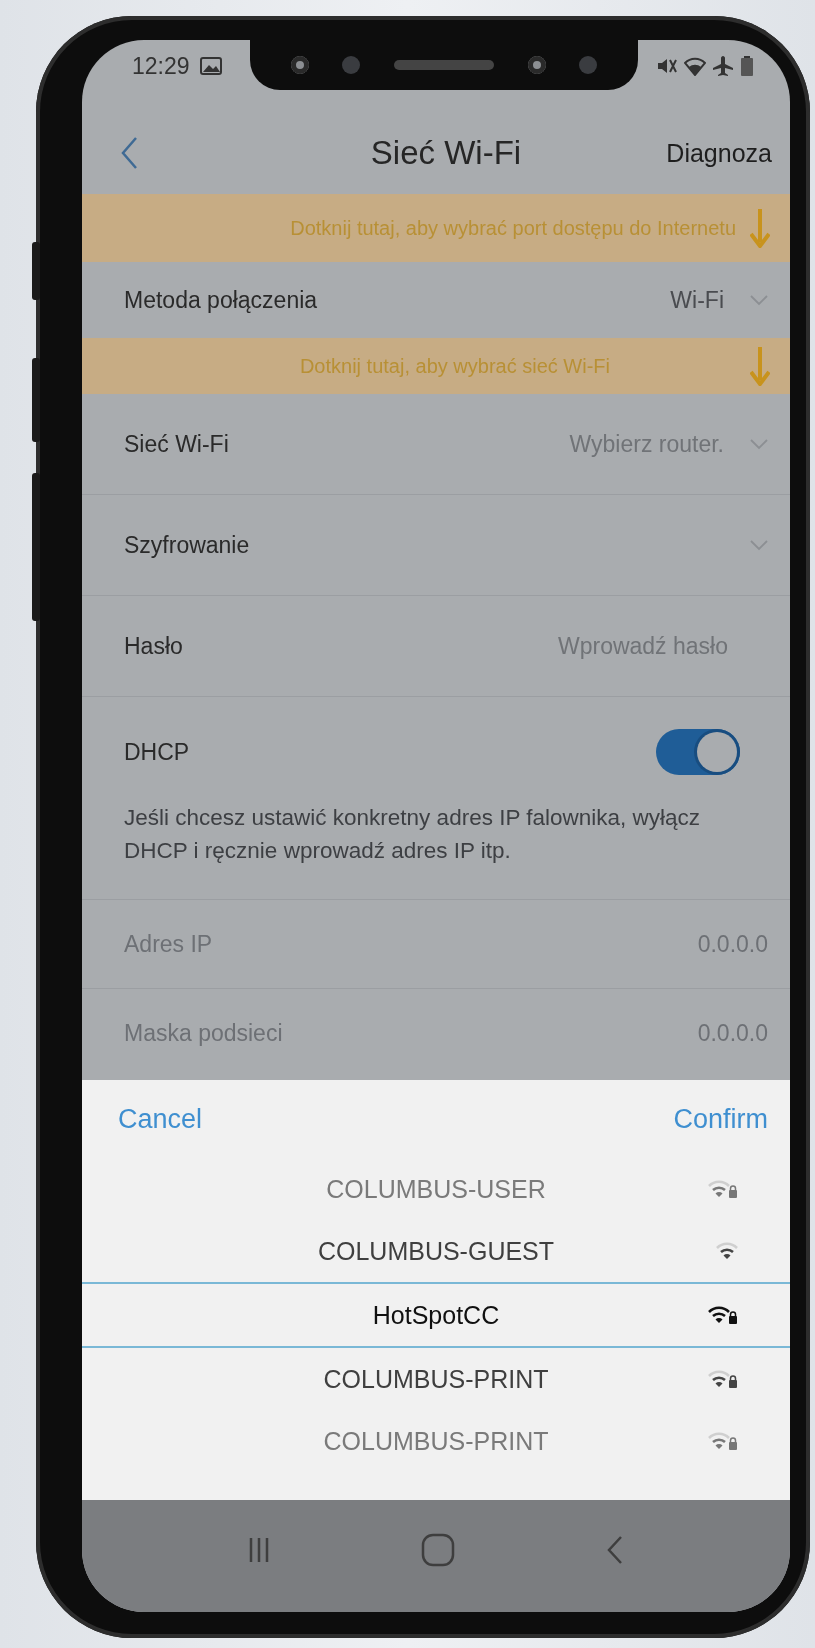 The width and height of the screenshot is (815, 1648). I want to click on field-placeholder: Wybierz router., so click(646, 444).